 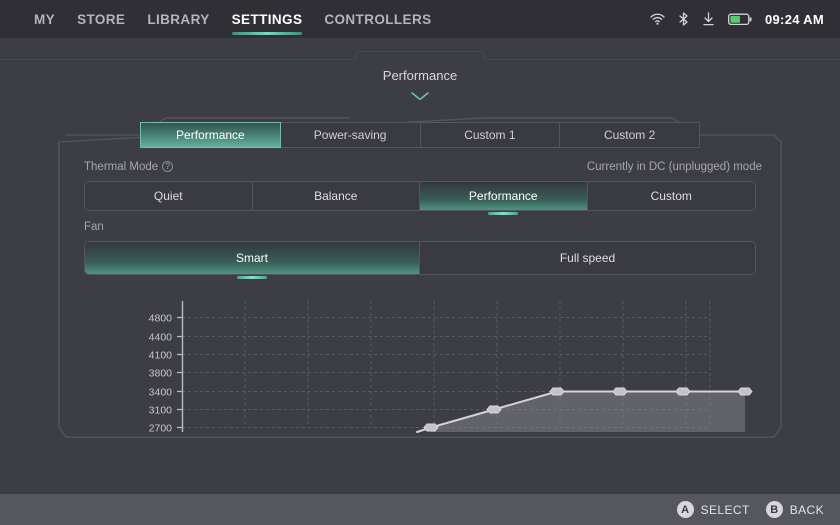 I want to click on page-title: Performance, so click(x=420, y=75).